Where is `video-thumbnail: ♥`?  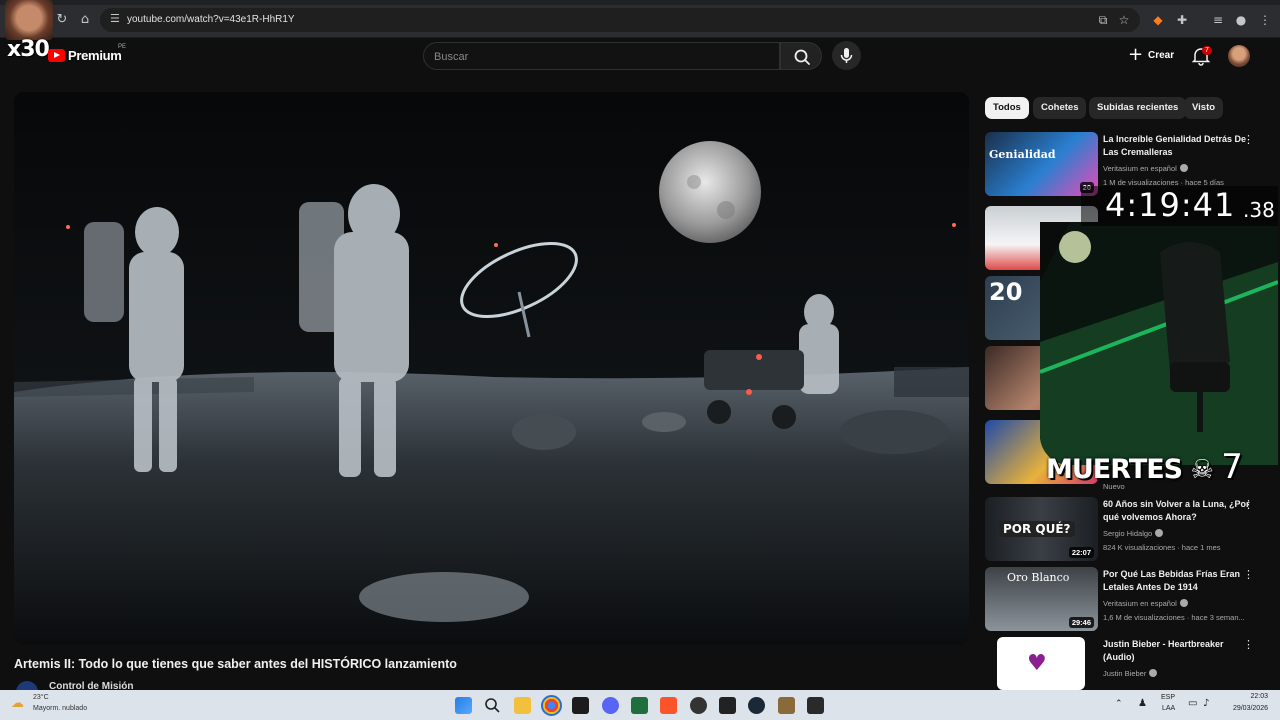
video-thumbnail: ♥ is located at coordinates (1041, 663).